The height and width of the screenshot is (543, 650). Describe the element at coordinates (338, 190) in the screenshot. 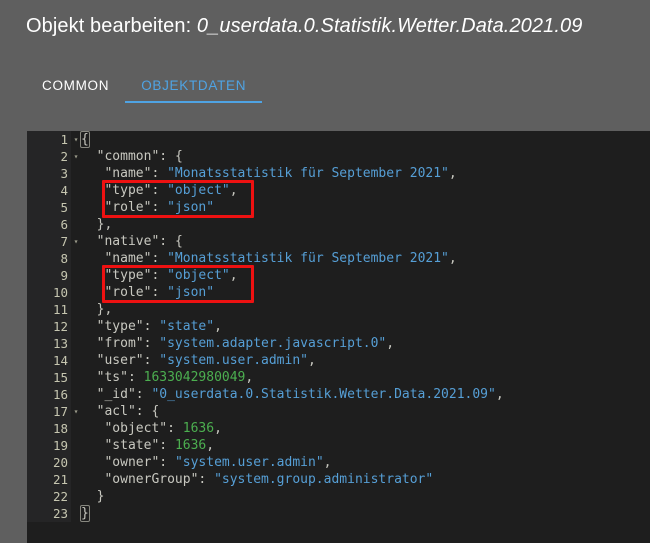

I see `code-line: 4▾ "type": "object",` at that location.